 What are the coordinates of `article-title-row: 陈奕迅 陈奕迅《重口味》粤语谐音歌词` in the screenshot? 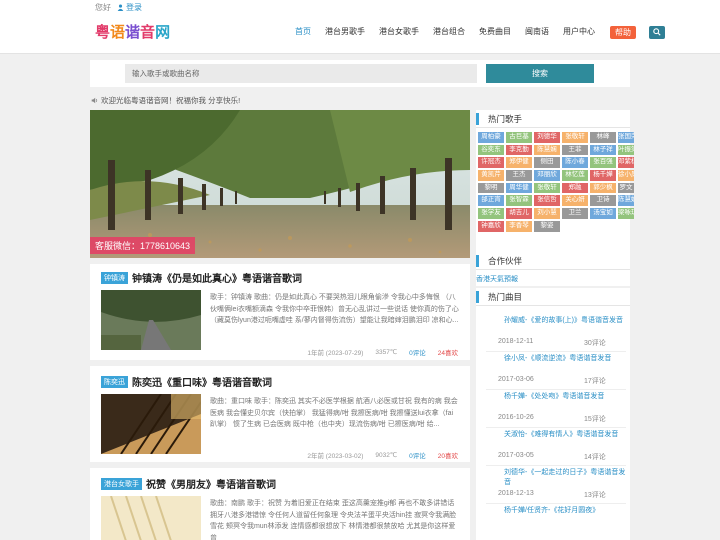 It's located at (186, 381).